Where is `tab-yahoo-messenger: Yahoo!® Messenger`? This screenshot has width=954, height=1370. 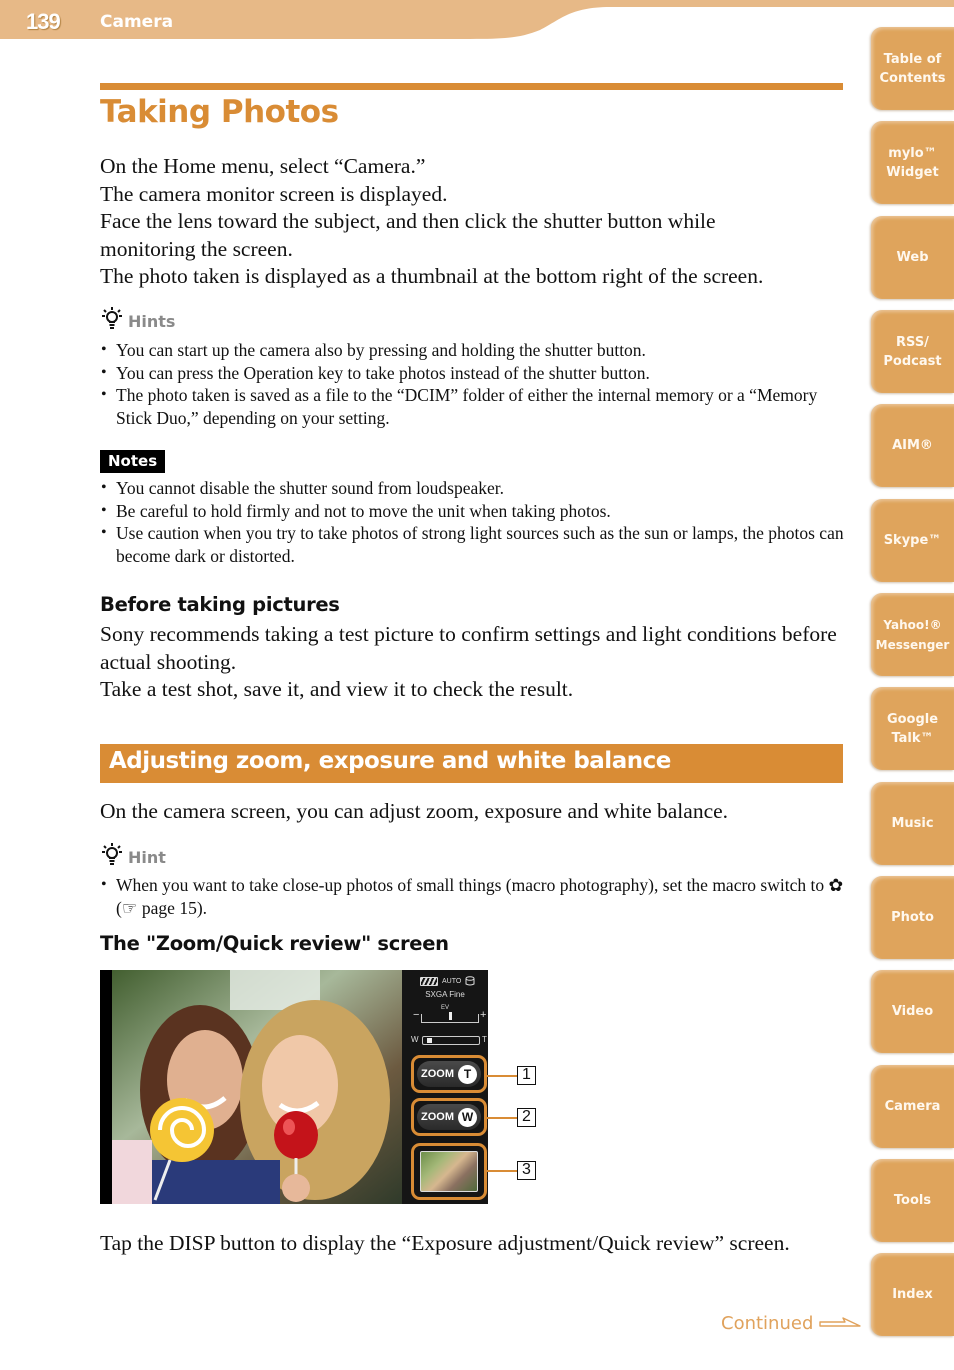
tab-yahoo-messenger: Yahoo!® Messenger is located at coordinates (912, 634).